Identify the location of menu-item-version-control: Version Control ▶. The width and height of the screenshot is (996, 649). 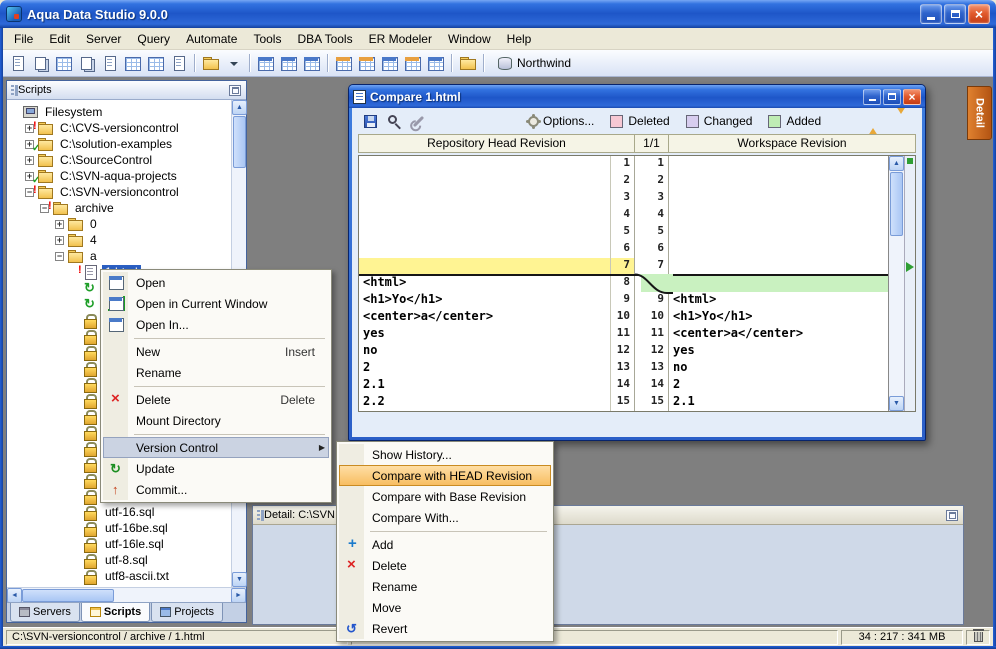
(216, 447).